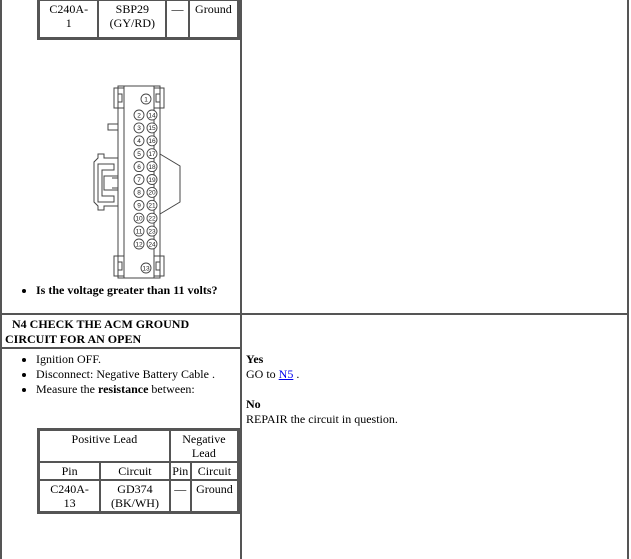 The height and width of the screenshot is (559, 631). I want to click on top-spec-table: C240A- 1 SBP29 (GY/RD) — Ground, so click(138, 20).